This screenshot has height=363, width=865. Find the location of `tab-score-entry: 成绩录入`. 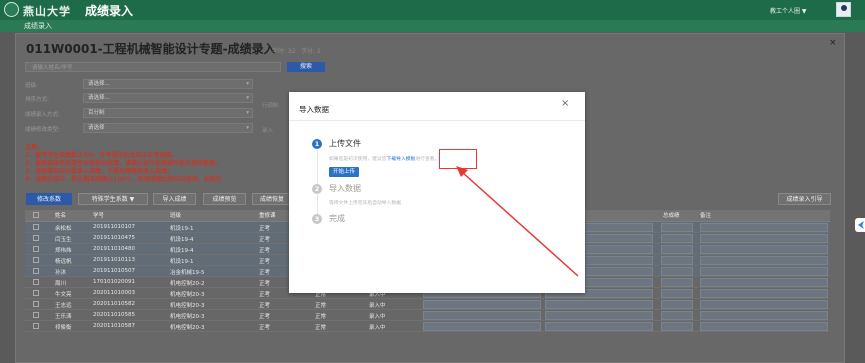

tab-score-entry: 成绩录入 is located at coordinates (38, 26).